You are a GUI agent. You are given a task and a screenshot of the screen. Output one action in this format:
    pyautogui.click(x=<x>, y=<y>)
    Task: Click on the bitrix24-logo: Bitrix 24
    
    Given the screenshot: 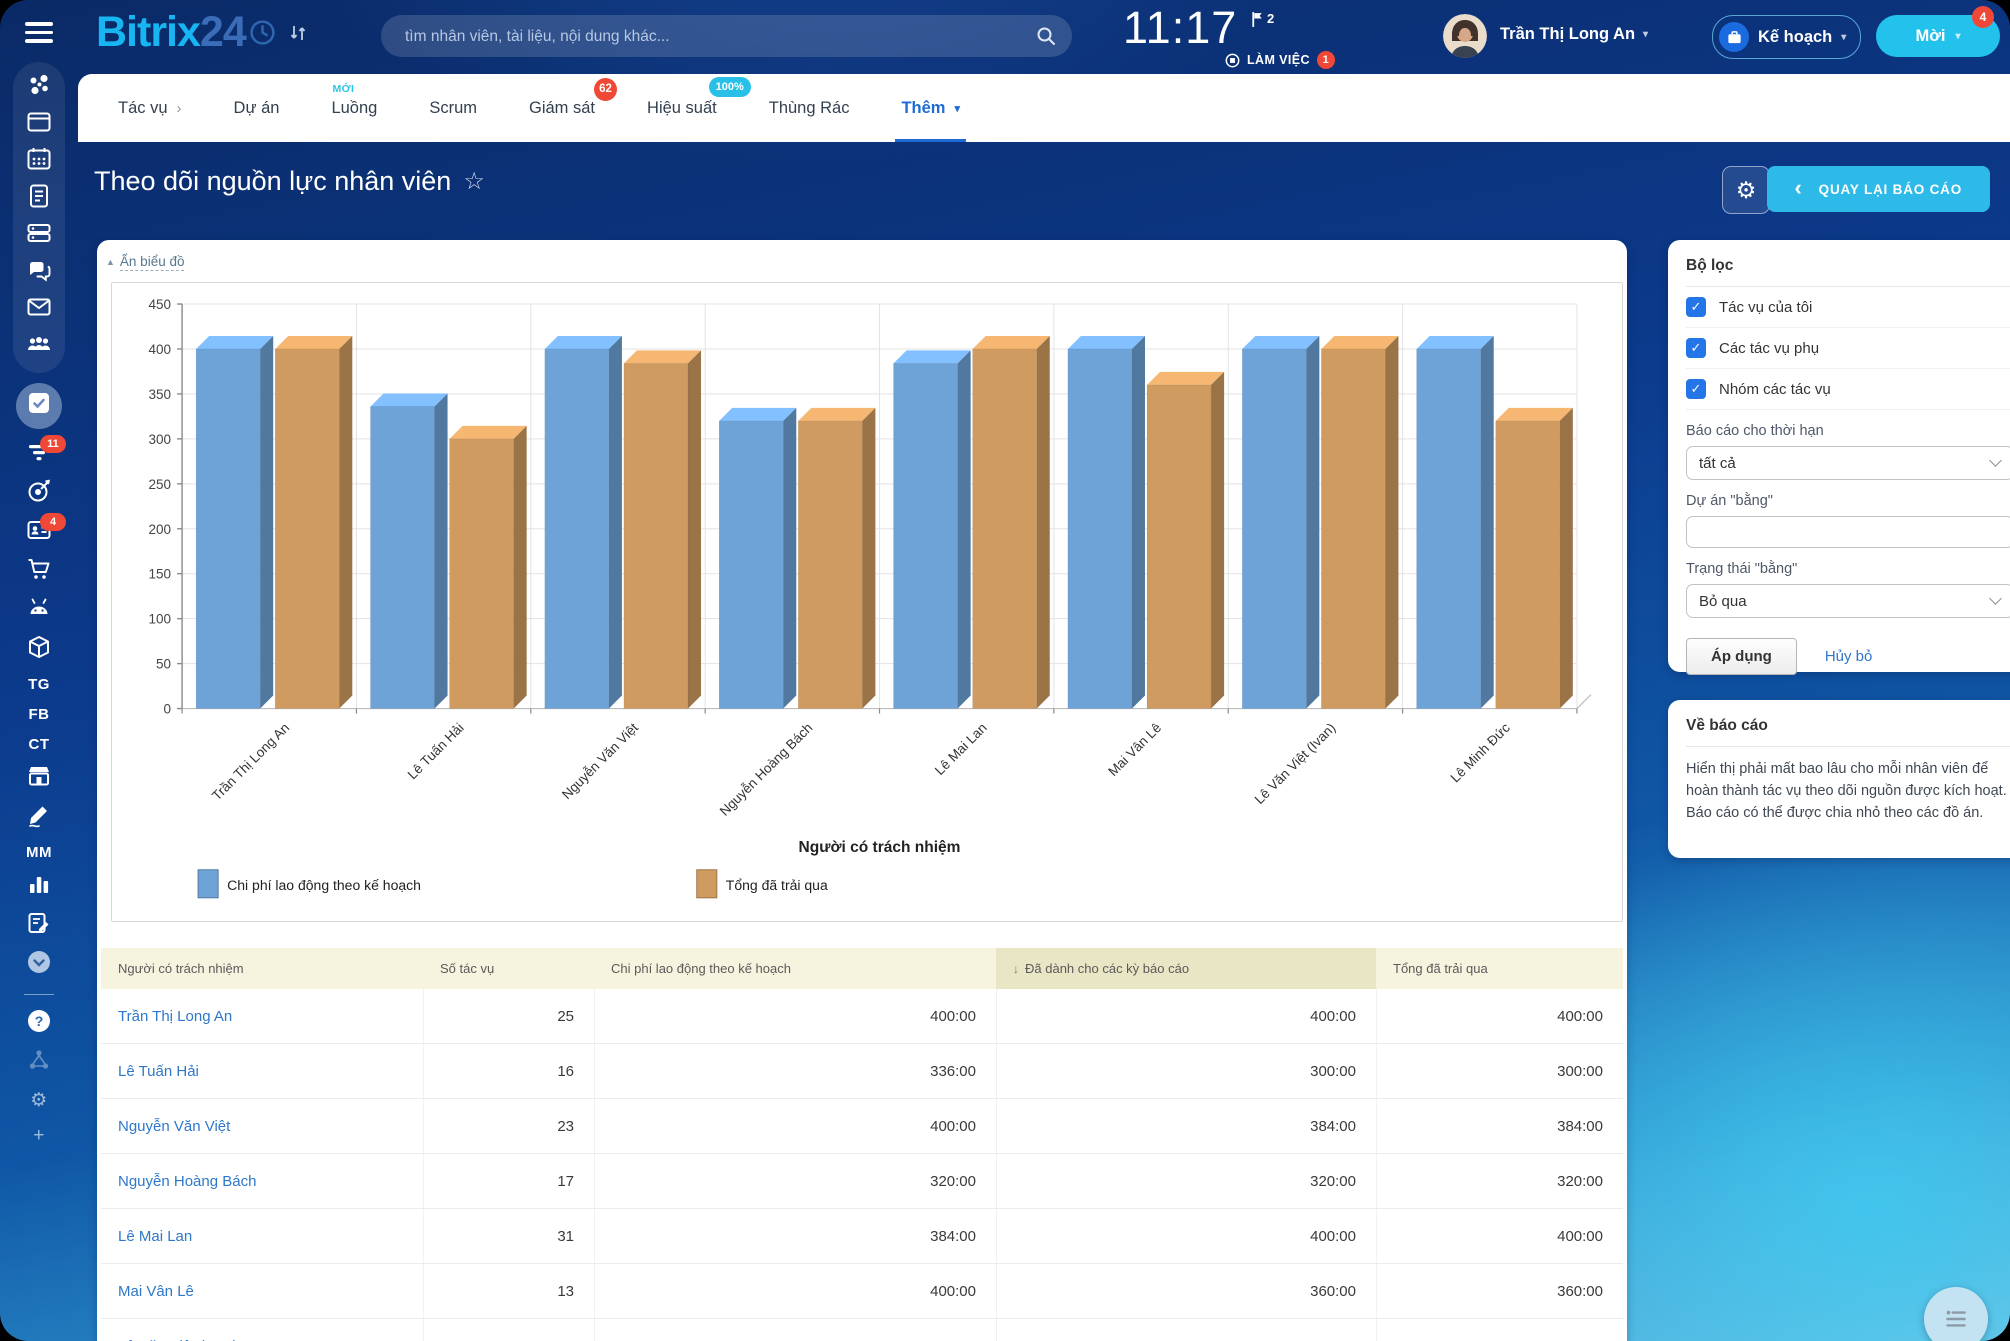 What is the action you would take?
    pyautogui.click(x=202, y=32)
    